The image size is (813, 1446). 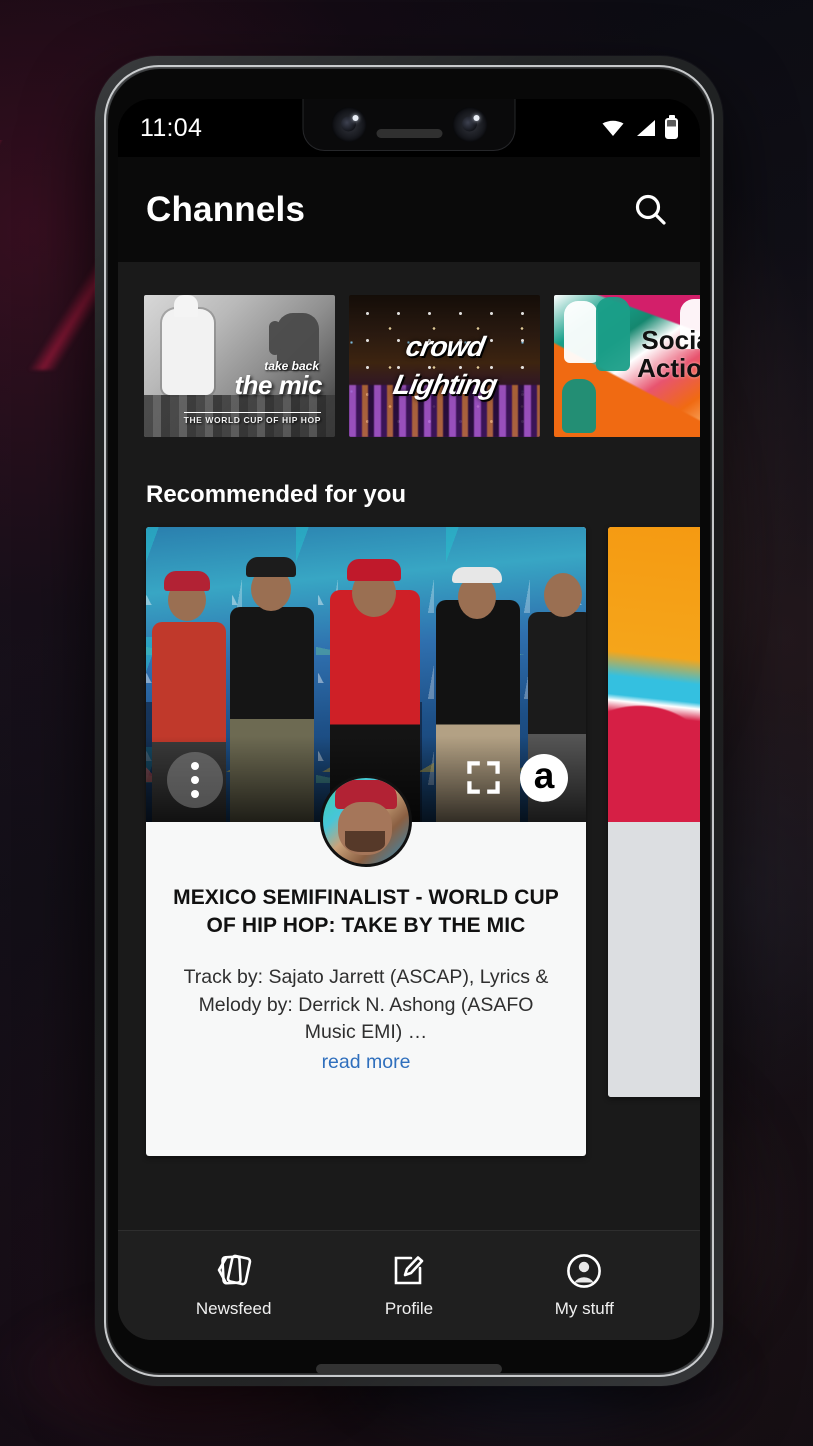 I want to click on channel-tile-1-subtitle: THE WORLD CUP OF HIP HOP, so click(x=252, y=418).